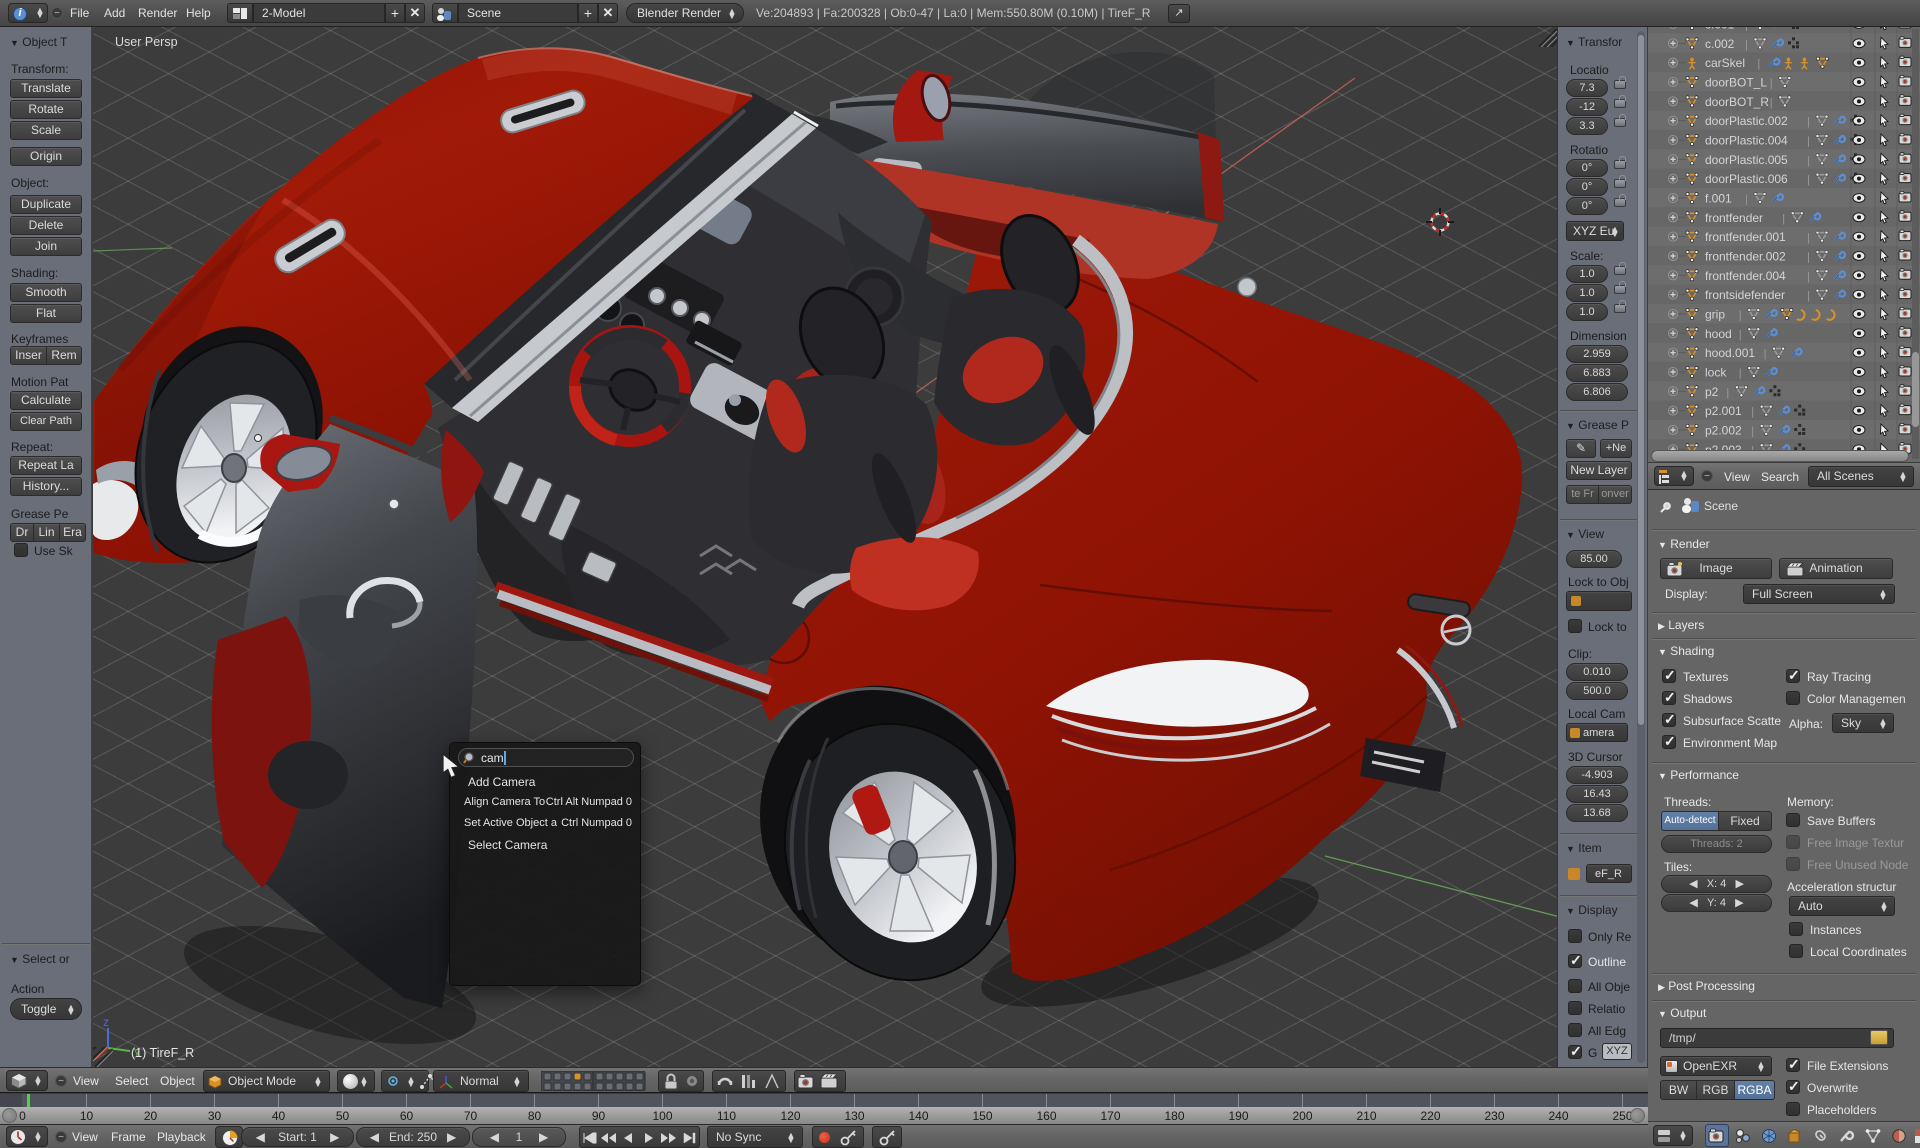  I want to click on svg-text: c.002, so click(1720, 44).